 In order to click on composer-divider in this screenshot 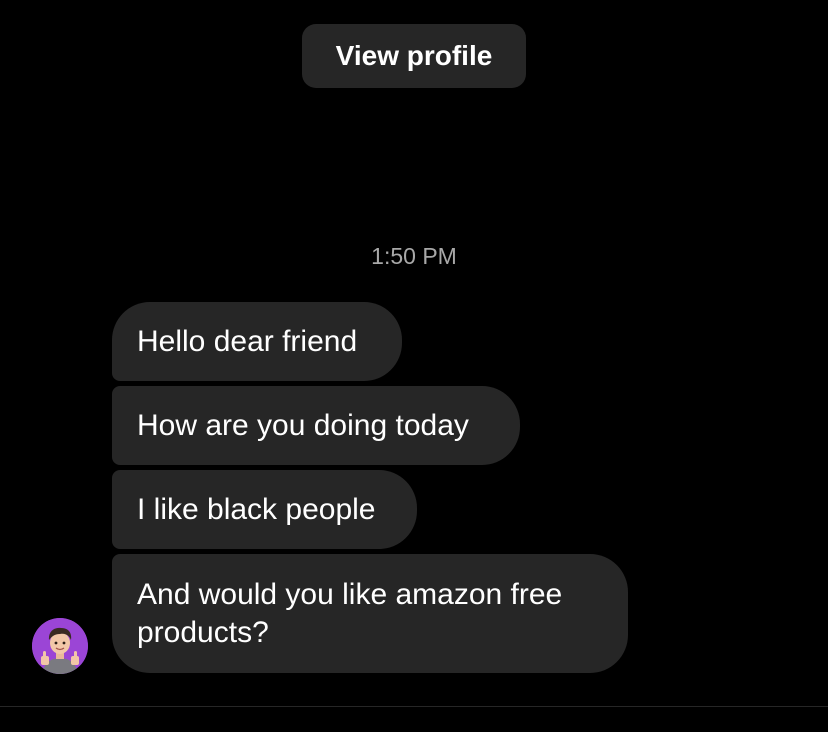, I will do `click(414, 706)`.